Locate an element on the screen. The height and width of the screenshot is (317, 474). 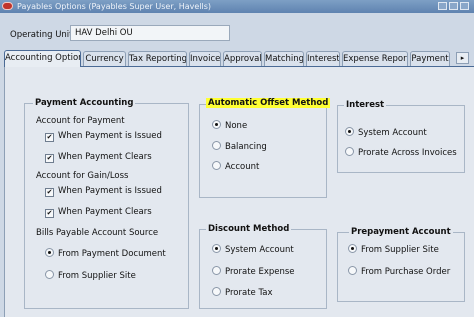
account-for-gain-loss-label: Account for Gain/Loss is located at coordinates (82, 176).